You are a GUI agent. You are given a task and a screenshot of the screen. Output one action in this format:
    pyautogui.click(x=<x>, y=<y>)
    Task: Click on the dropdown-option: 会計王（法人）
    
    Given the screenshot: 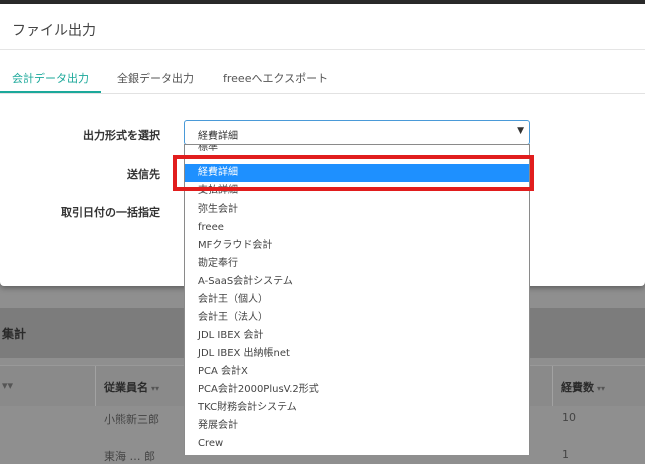 What is the action you would take?
    pyautogui.click(x=357, y=318)
    